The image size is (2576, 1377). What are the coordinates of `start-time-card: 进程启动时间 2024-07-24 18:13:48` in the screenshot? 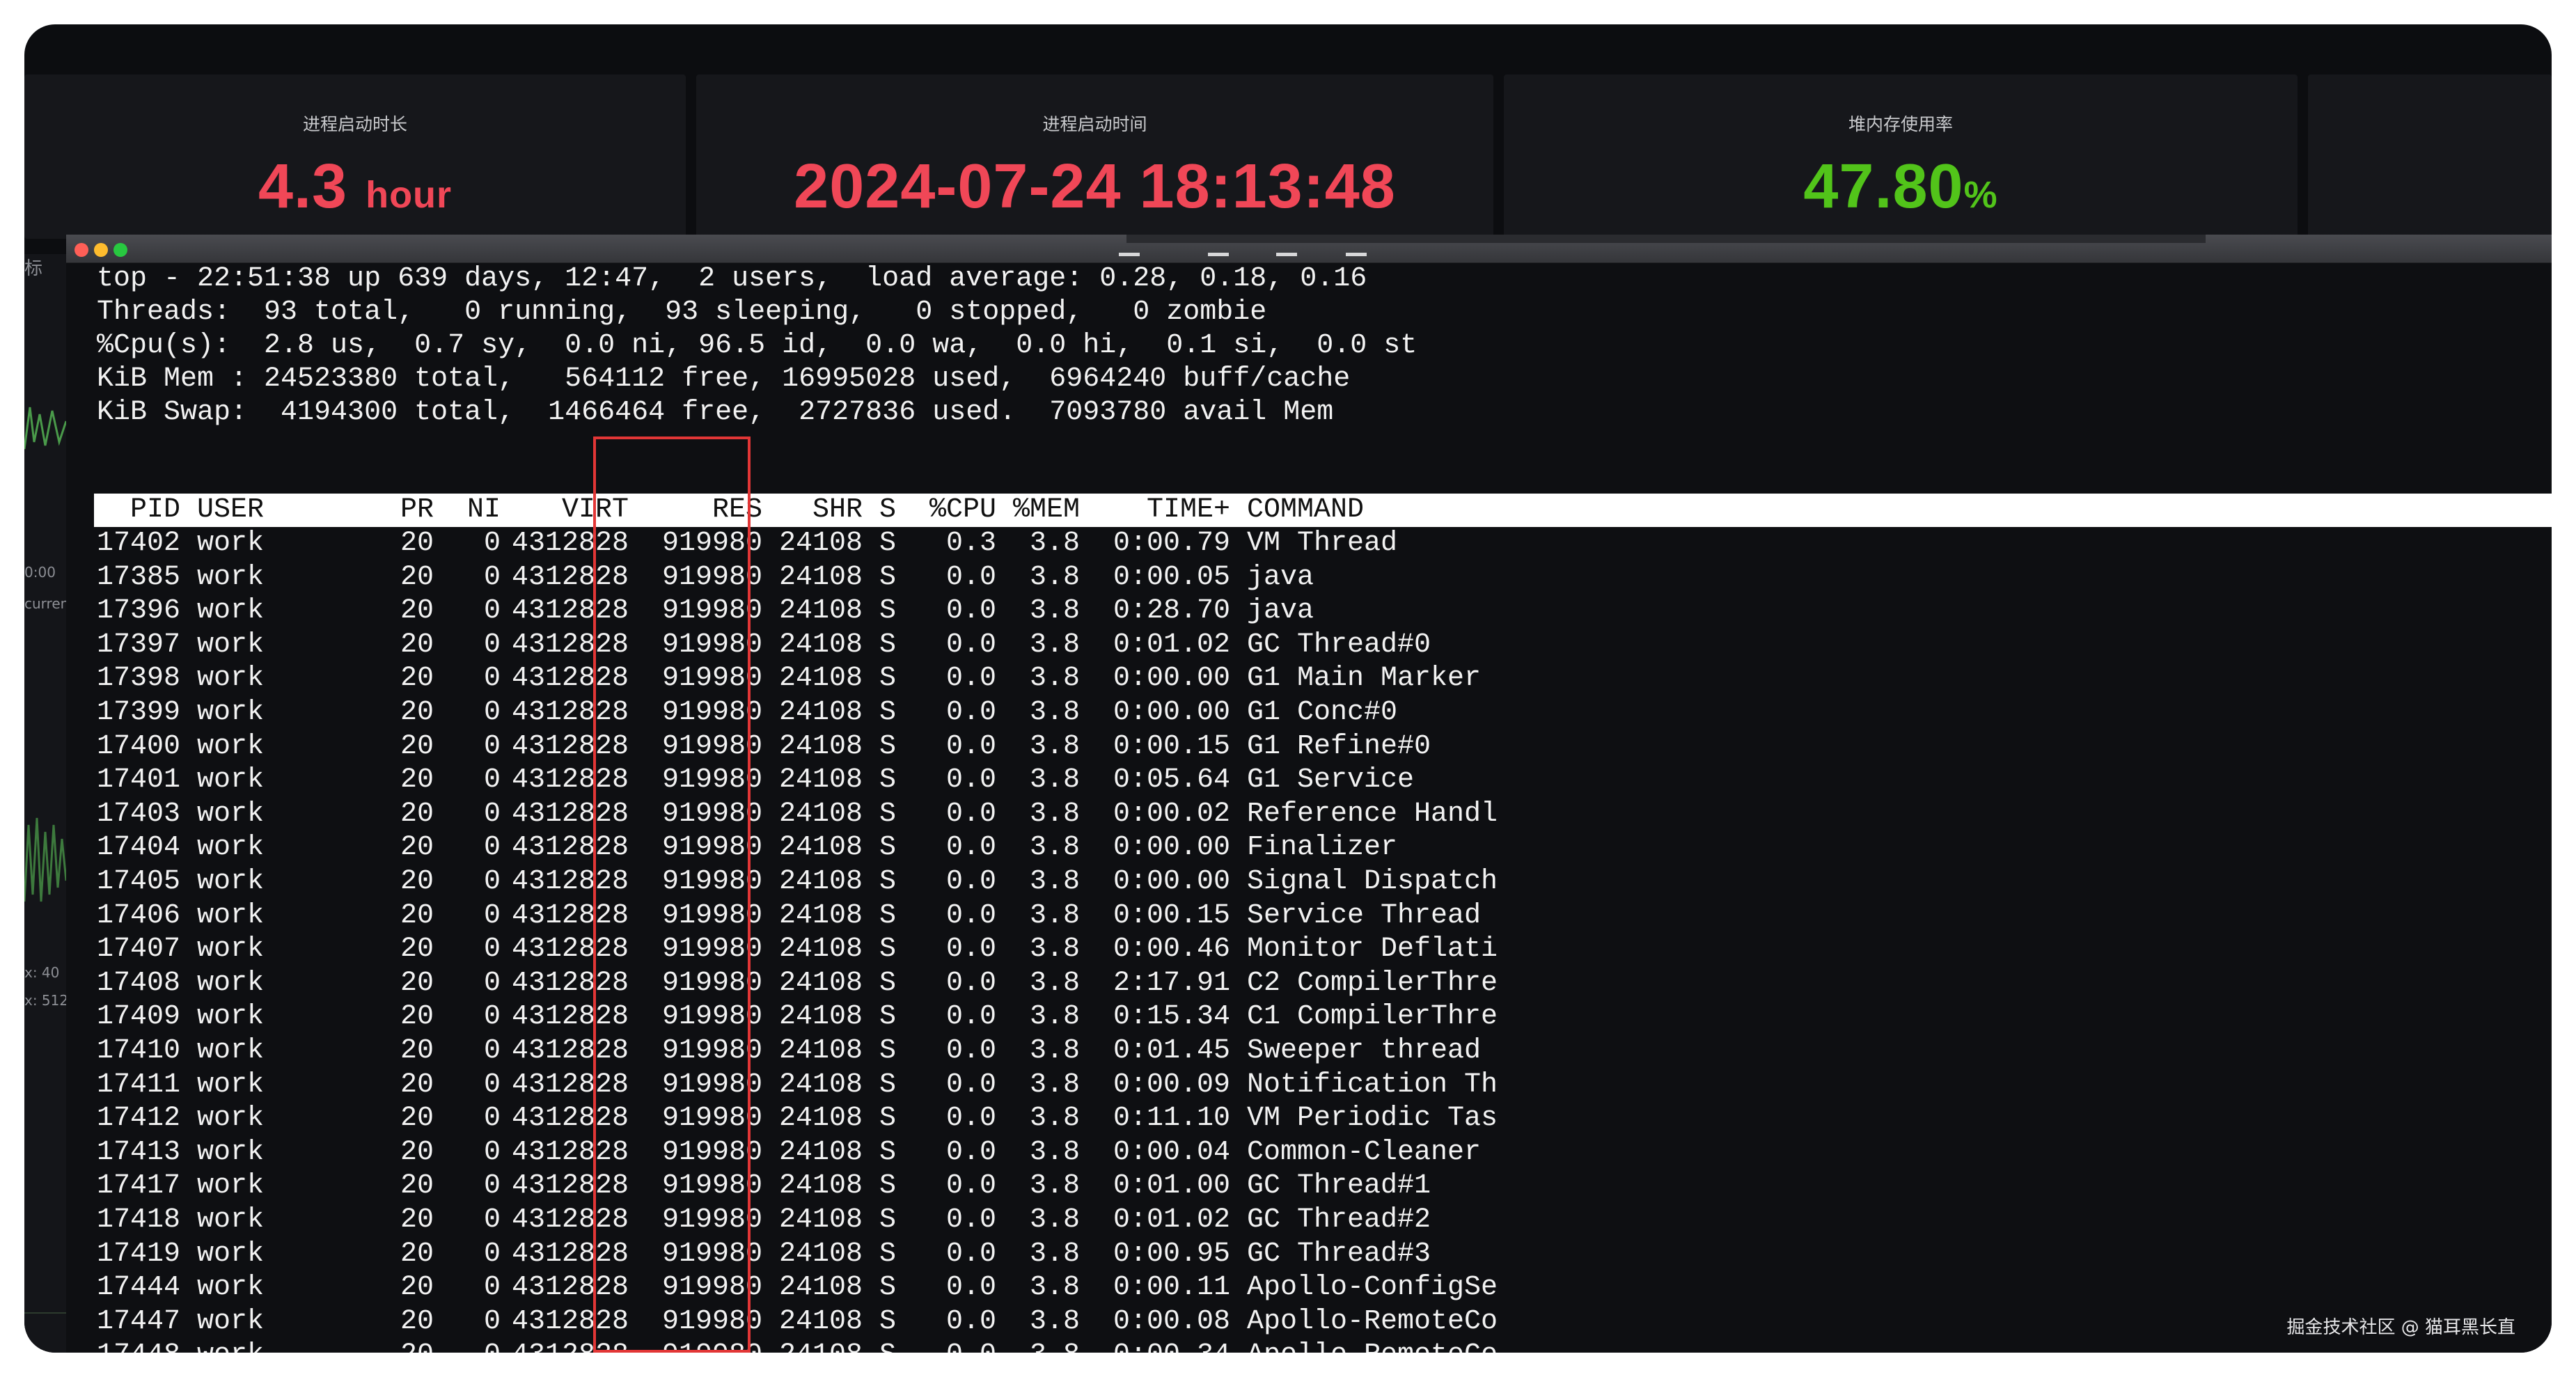 It's located at (1094, 156).